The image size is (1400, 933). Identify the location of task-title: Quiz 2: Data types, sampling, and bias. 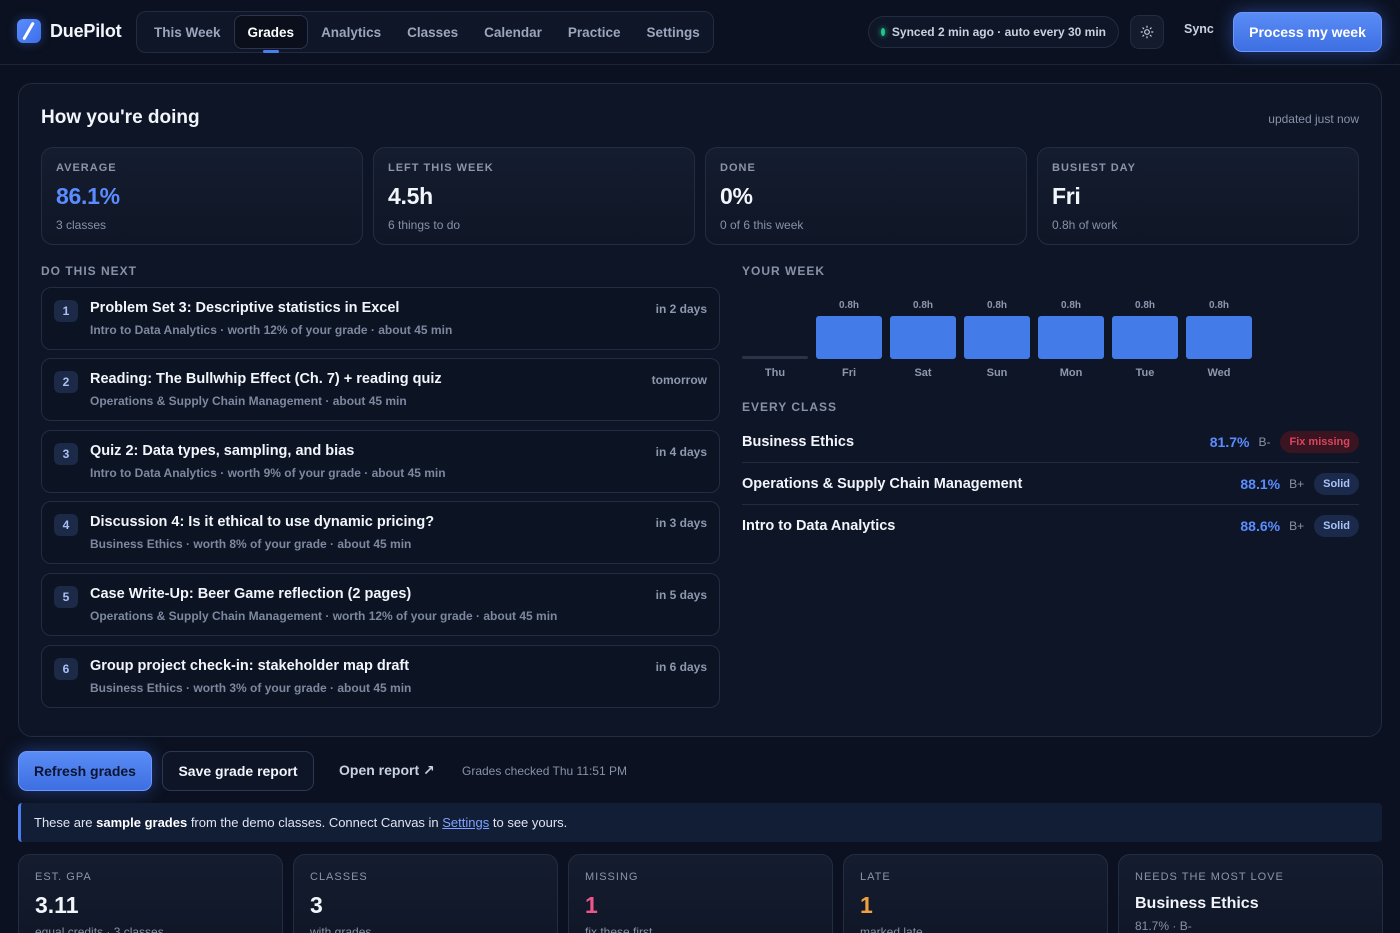
(222, 451).